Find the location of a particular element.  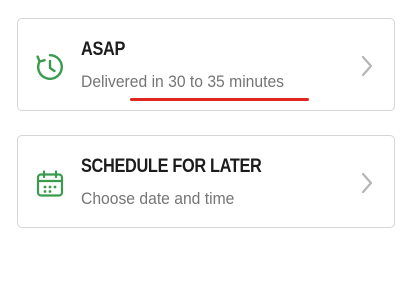

clock-refresh-icon is located at coordinates (49, 67).